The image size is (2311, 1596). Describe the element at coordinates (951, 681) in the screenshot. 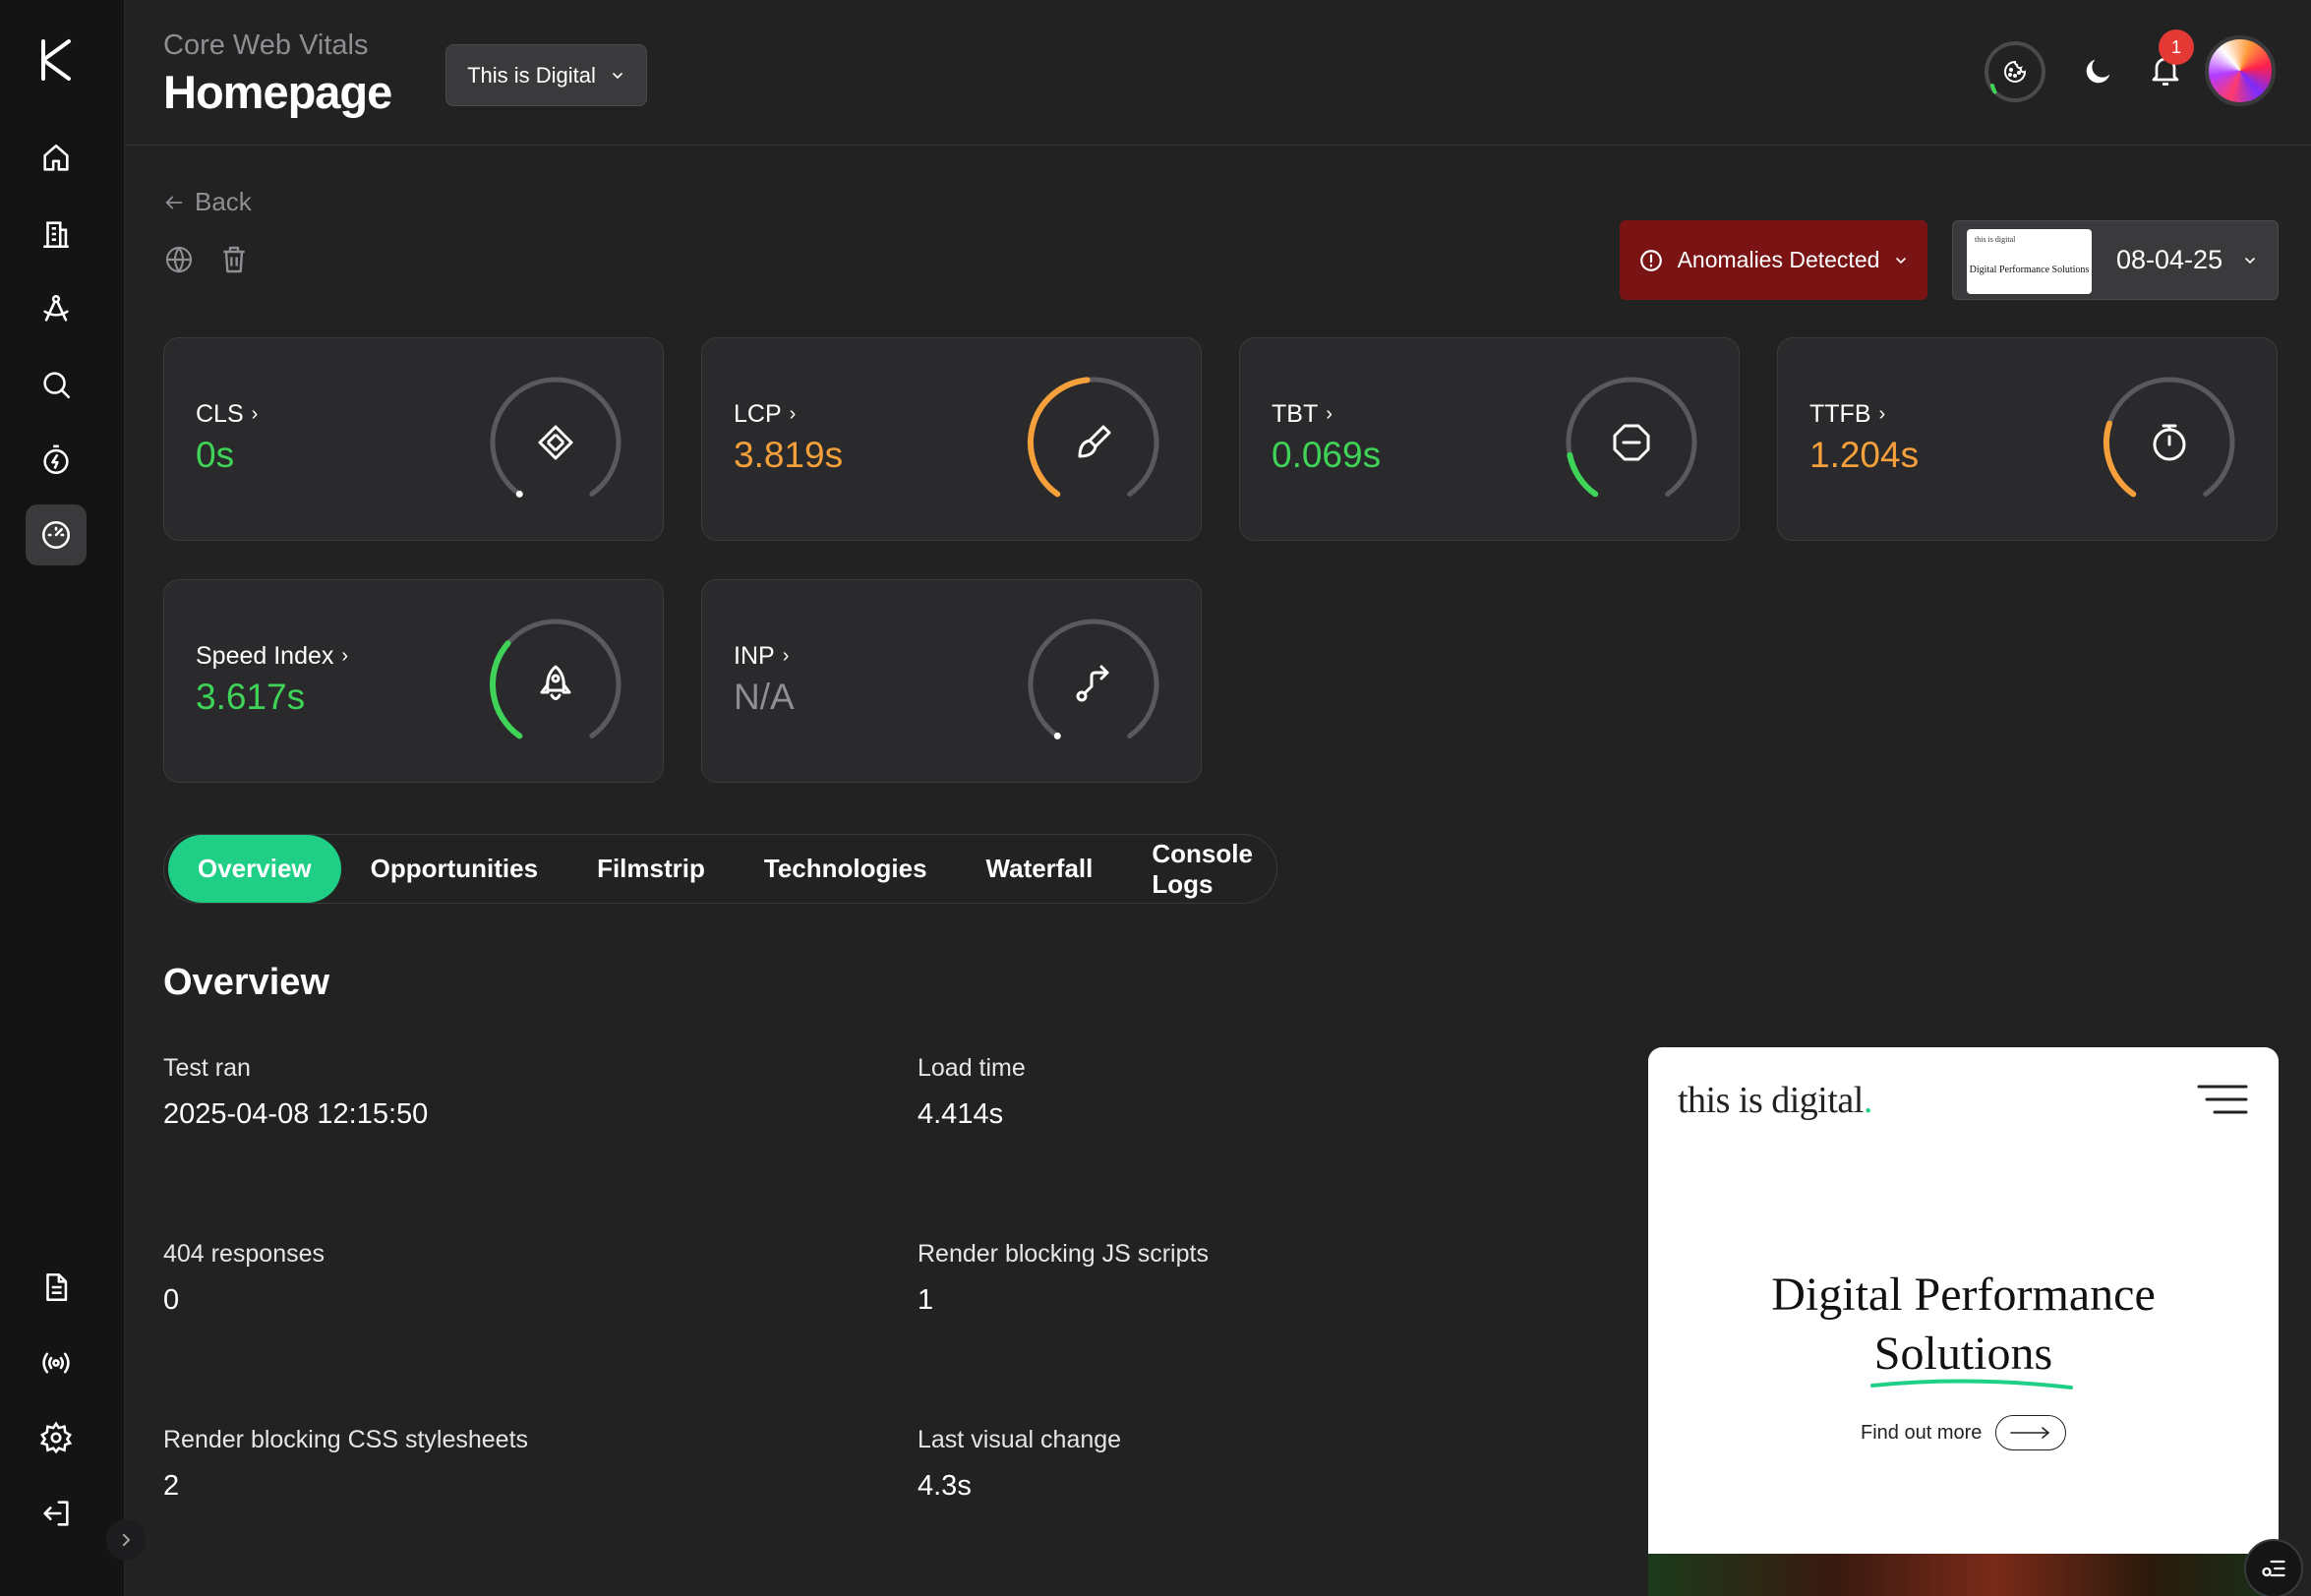

I see `metric-card-inp: INP › N/A` at that location.